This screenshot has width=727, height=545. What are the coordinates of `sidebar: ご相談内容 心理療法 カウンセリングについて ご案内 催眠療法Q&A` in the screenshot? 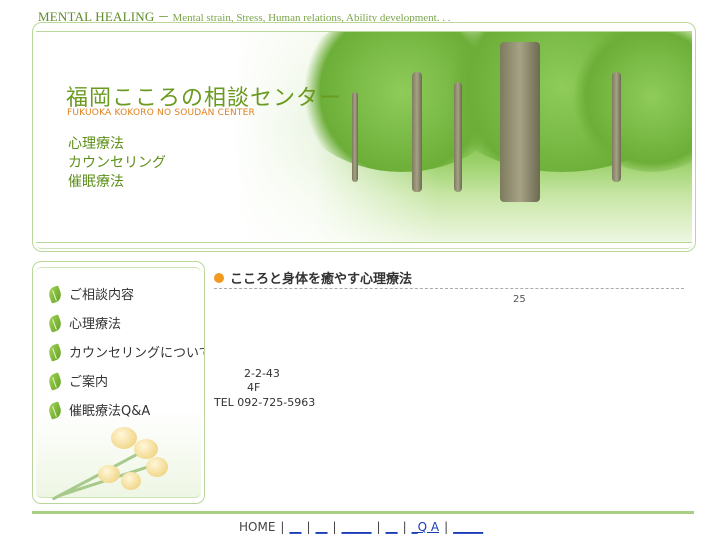 It's located at (118, 382).